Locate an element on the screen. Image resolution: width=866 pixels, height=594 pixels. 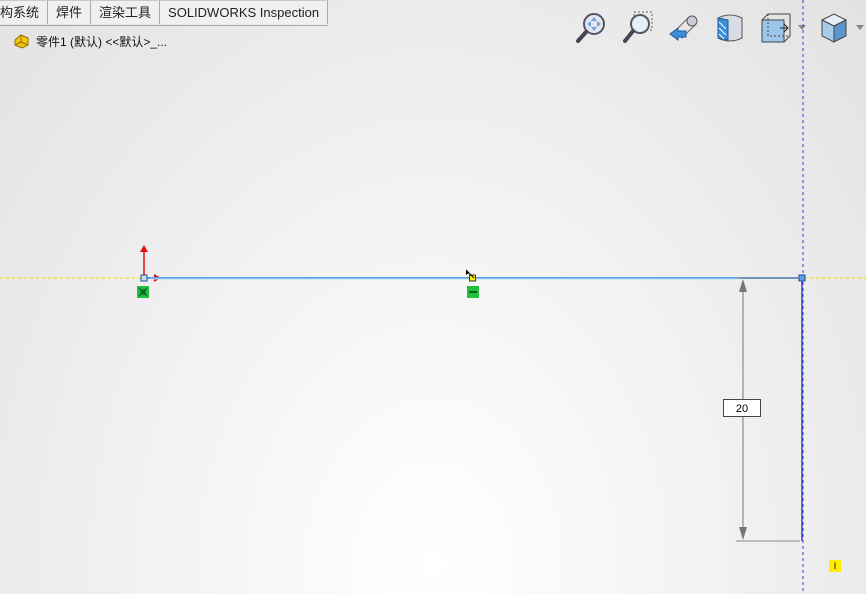
display-style-button is located at coordinates (834, 28).